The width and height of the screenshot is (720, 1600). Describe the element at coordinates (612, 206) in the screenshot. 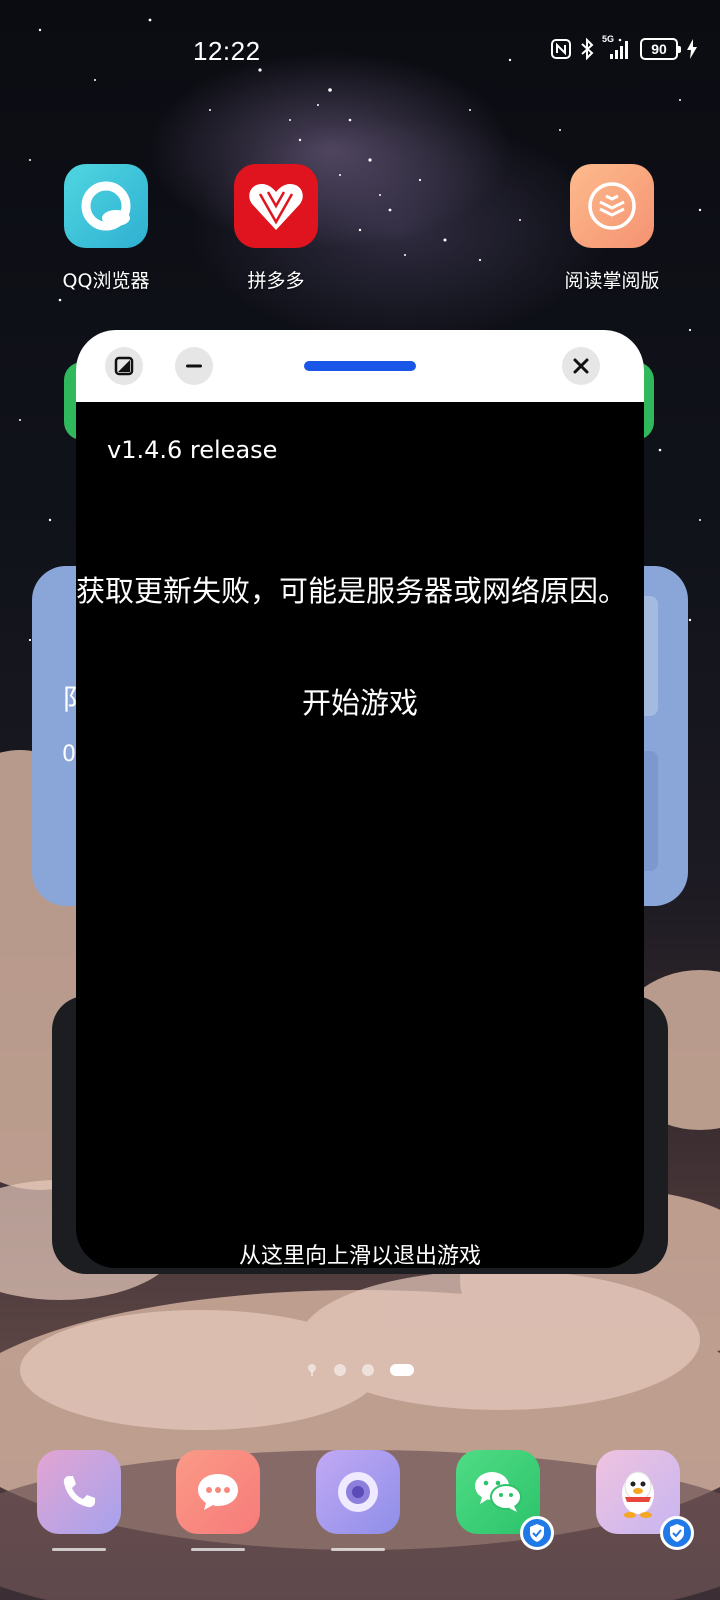

I see `zhangyue-reader-icon` at that location.